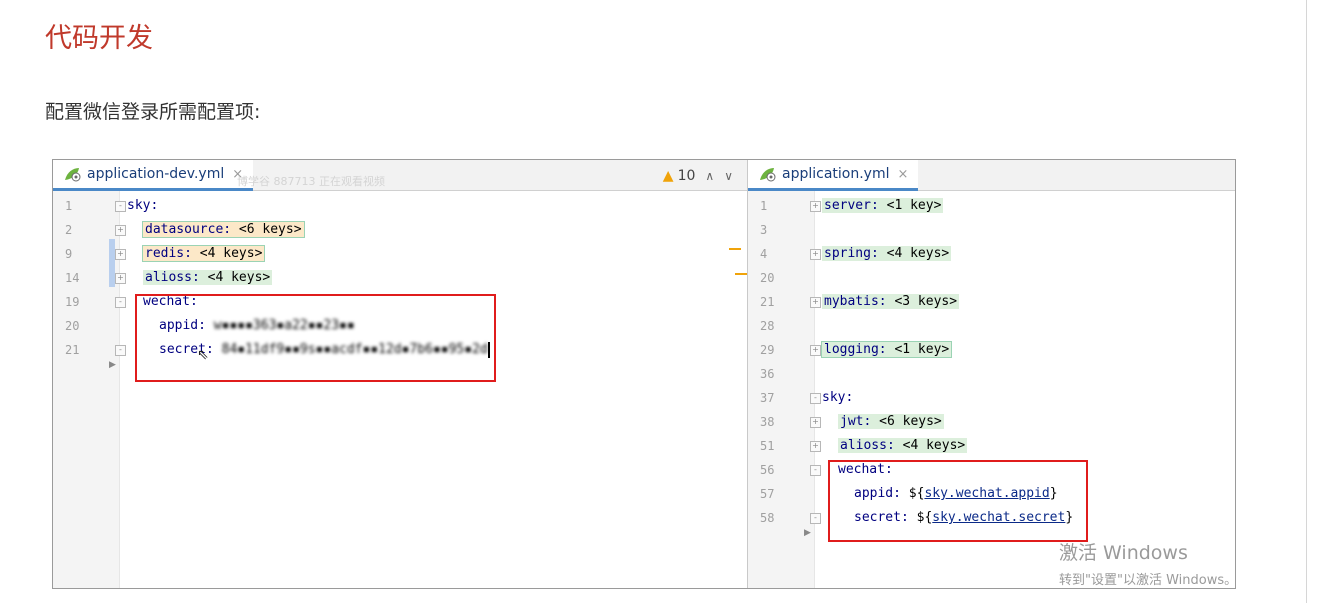 The width and height of the screenshot is (1322, 603). Describe the element at coordinates (203, 253) in the screenshot. I see `collapsed-block: redis: <4 keys>` at that location.